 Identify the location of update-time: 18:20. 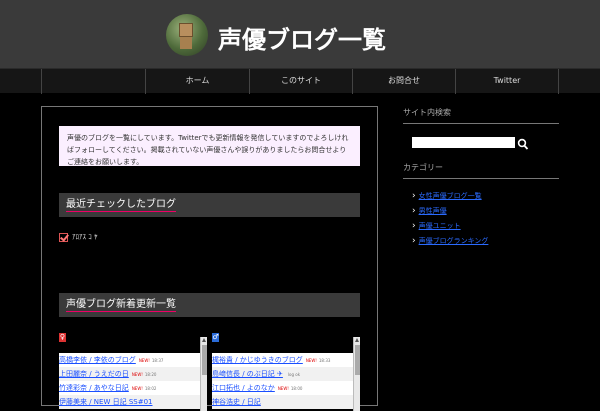
(150, 374).